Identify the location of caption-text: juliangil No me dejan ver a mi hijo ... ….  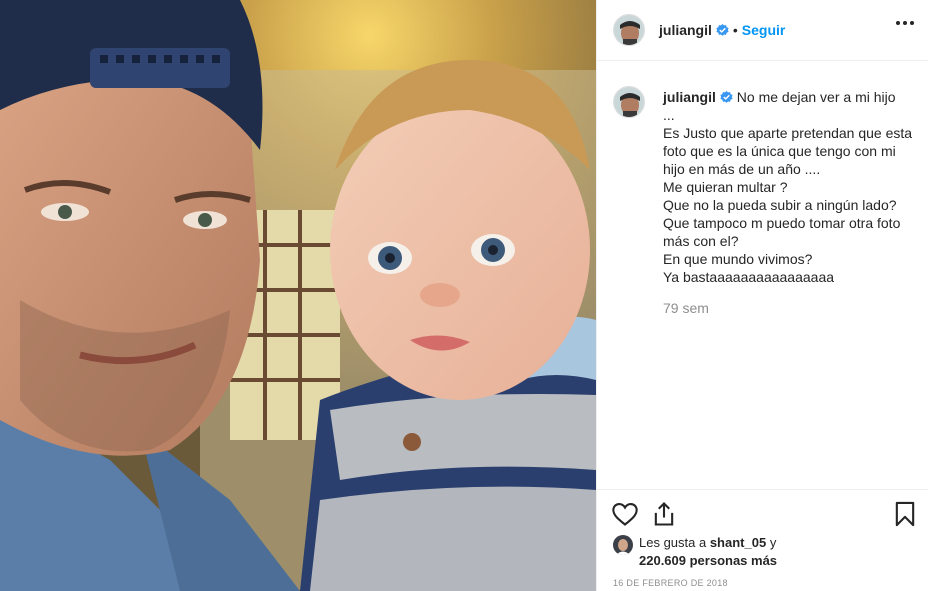
(788, 186).